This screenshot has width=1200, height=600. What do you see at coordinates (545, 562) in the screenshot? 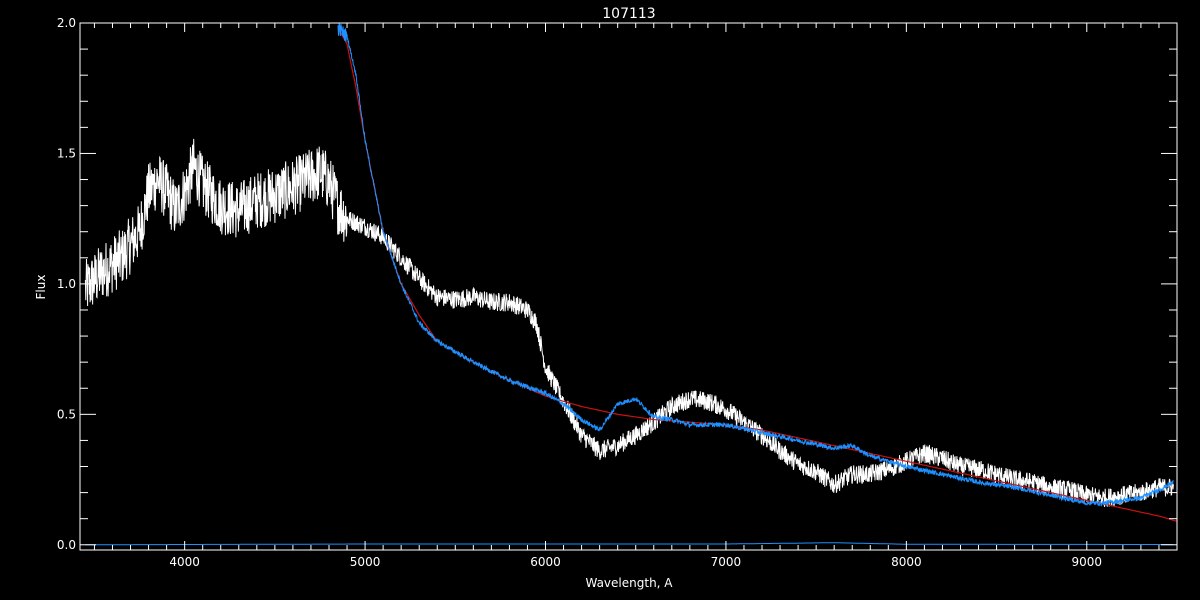
I see `x-tick-label: 6000` at bounding box center [545, 562].